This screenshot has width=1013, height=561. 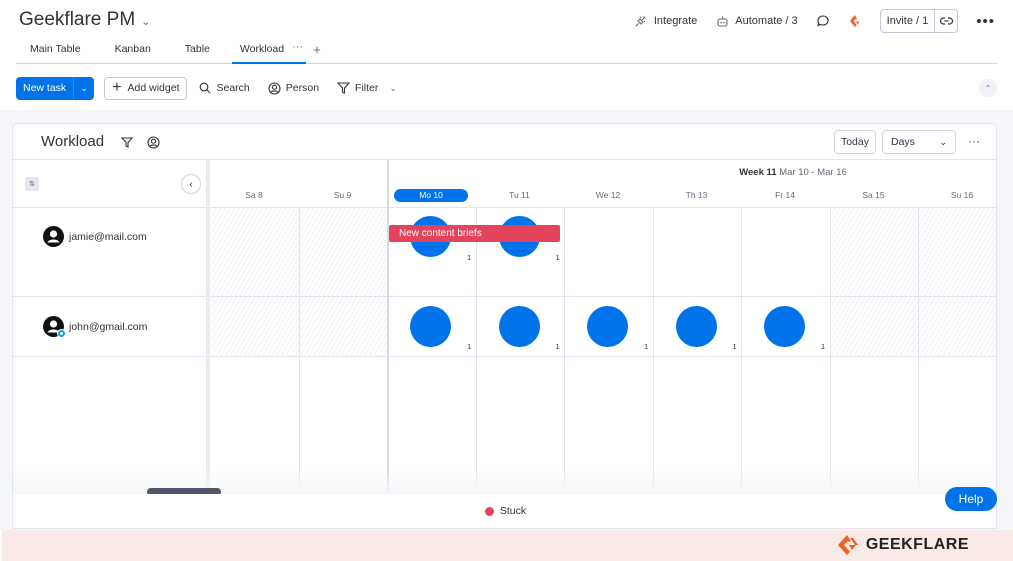 I want to click on collapse-header-button: ⌃, so click(x=988, y=88).